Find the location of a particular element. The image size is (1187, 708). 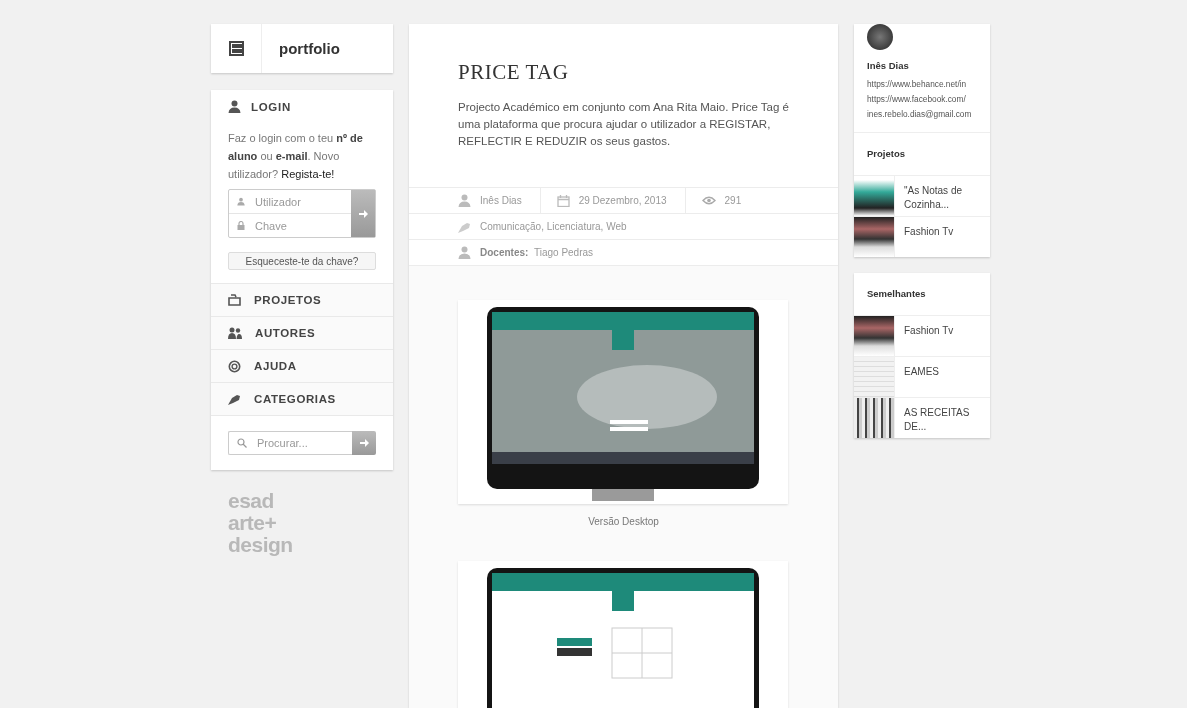

date-text: 29 Dezembro, 2013 is located at coordinates (622, 200).